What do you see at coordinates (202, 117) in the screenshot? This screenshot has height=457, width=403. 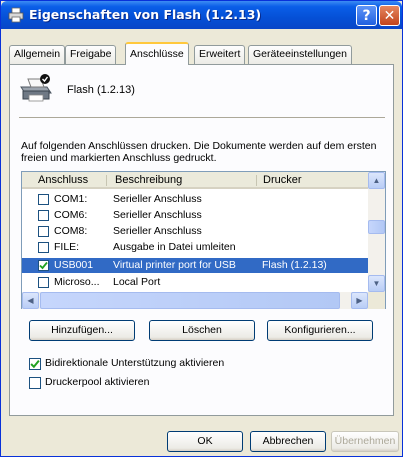 I see `separator` at bounding box center [202, 117].